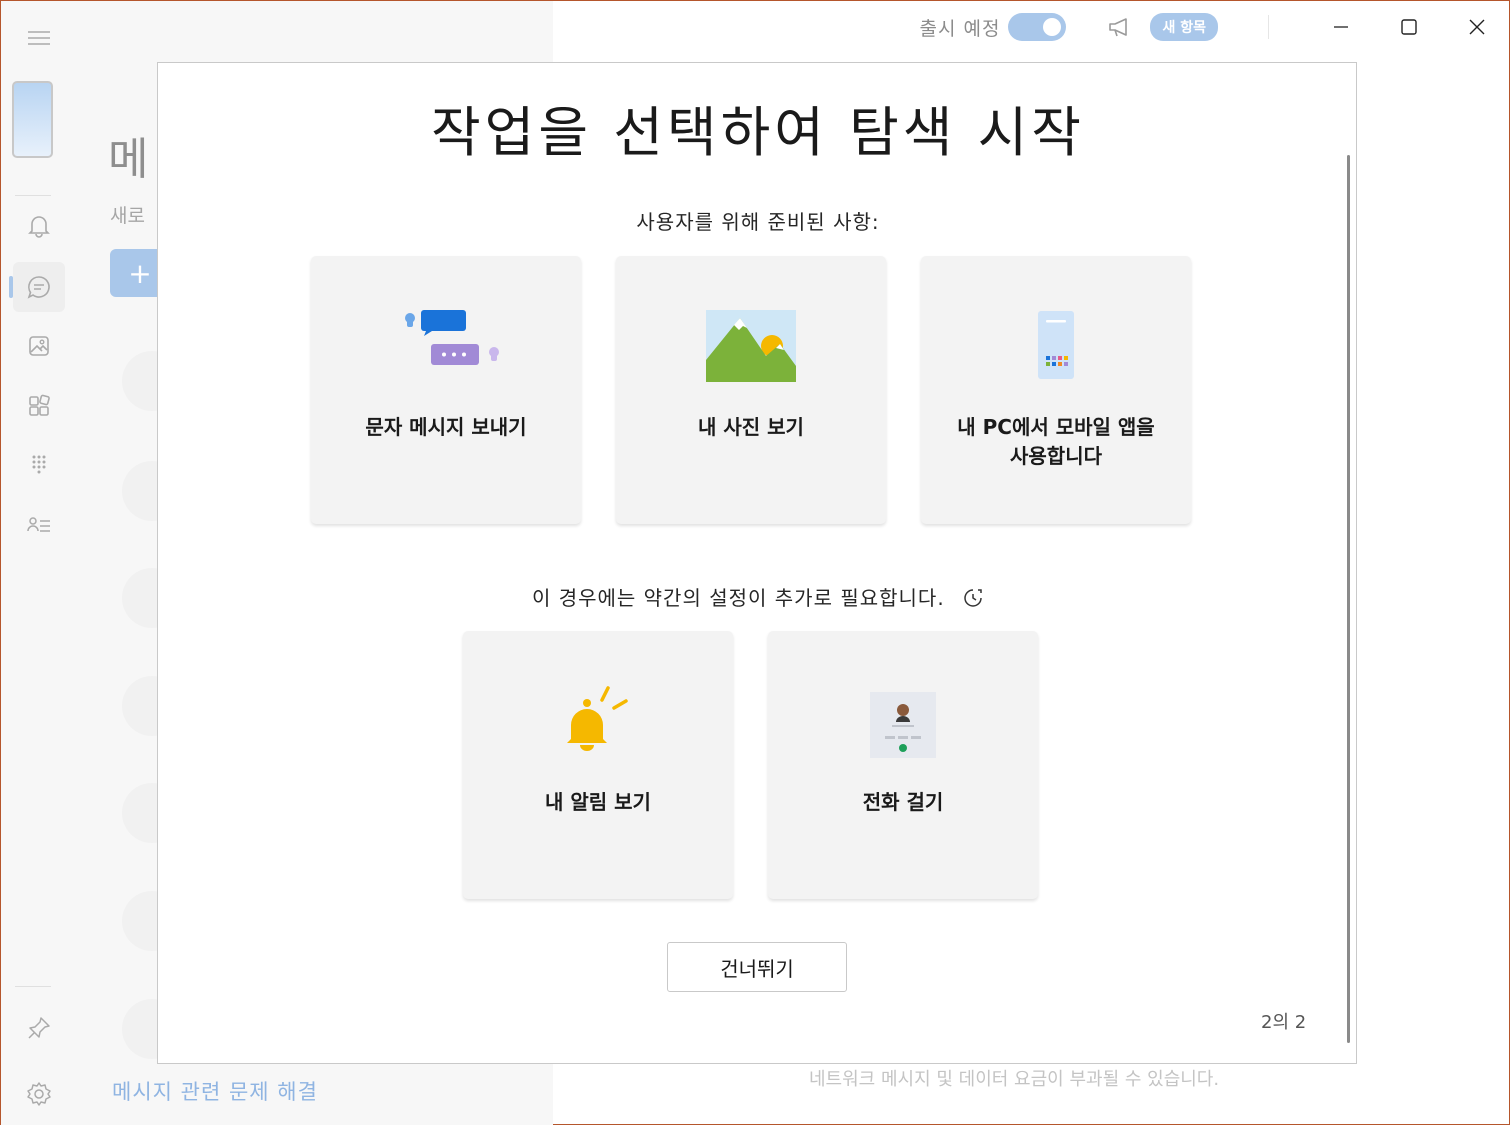 The width and height of the screenshot is (1510, 1125). Describe the element at coordinates (598, 802) in the screenshot. I see `view-notifications-label: 내 알림 보기` at that location.